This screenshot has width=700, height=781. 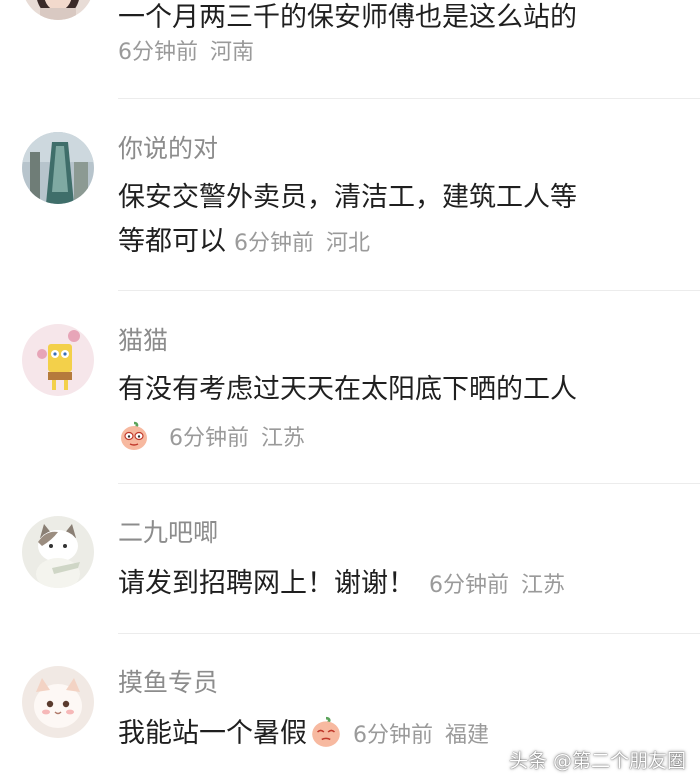 I want to click on comment-text-line: 保安交警外卖员，清洁工，建筑工人等, so click(x=347, y=197).